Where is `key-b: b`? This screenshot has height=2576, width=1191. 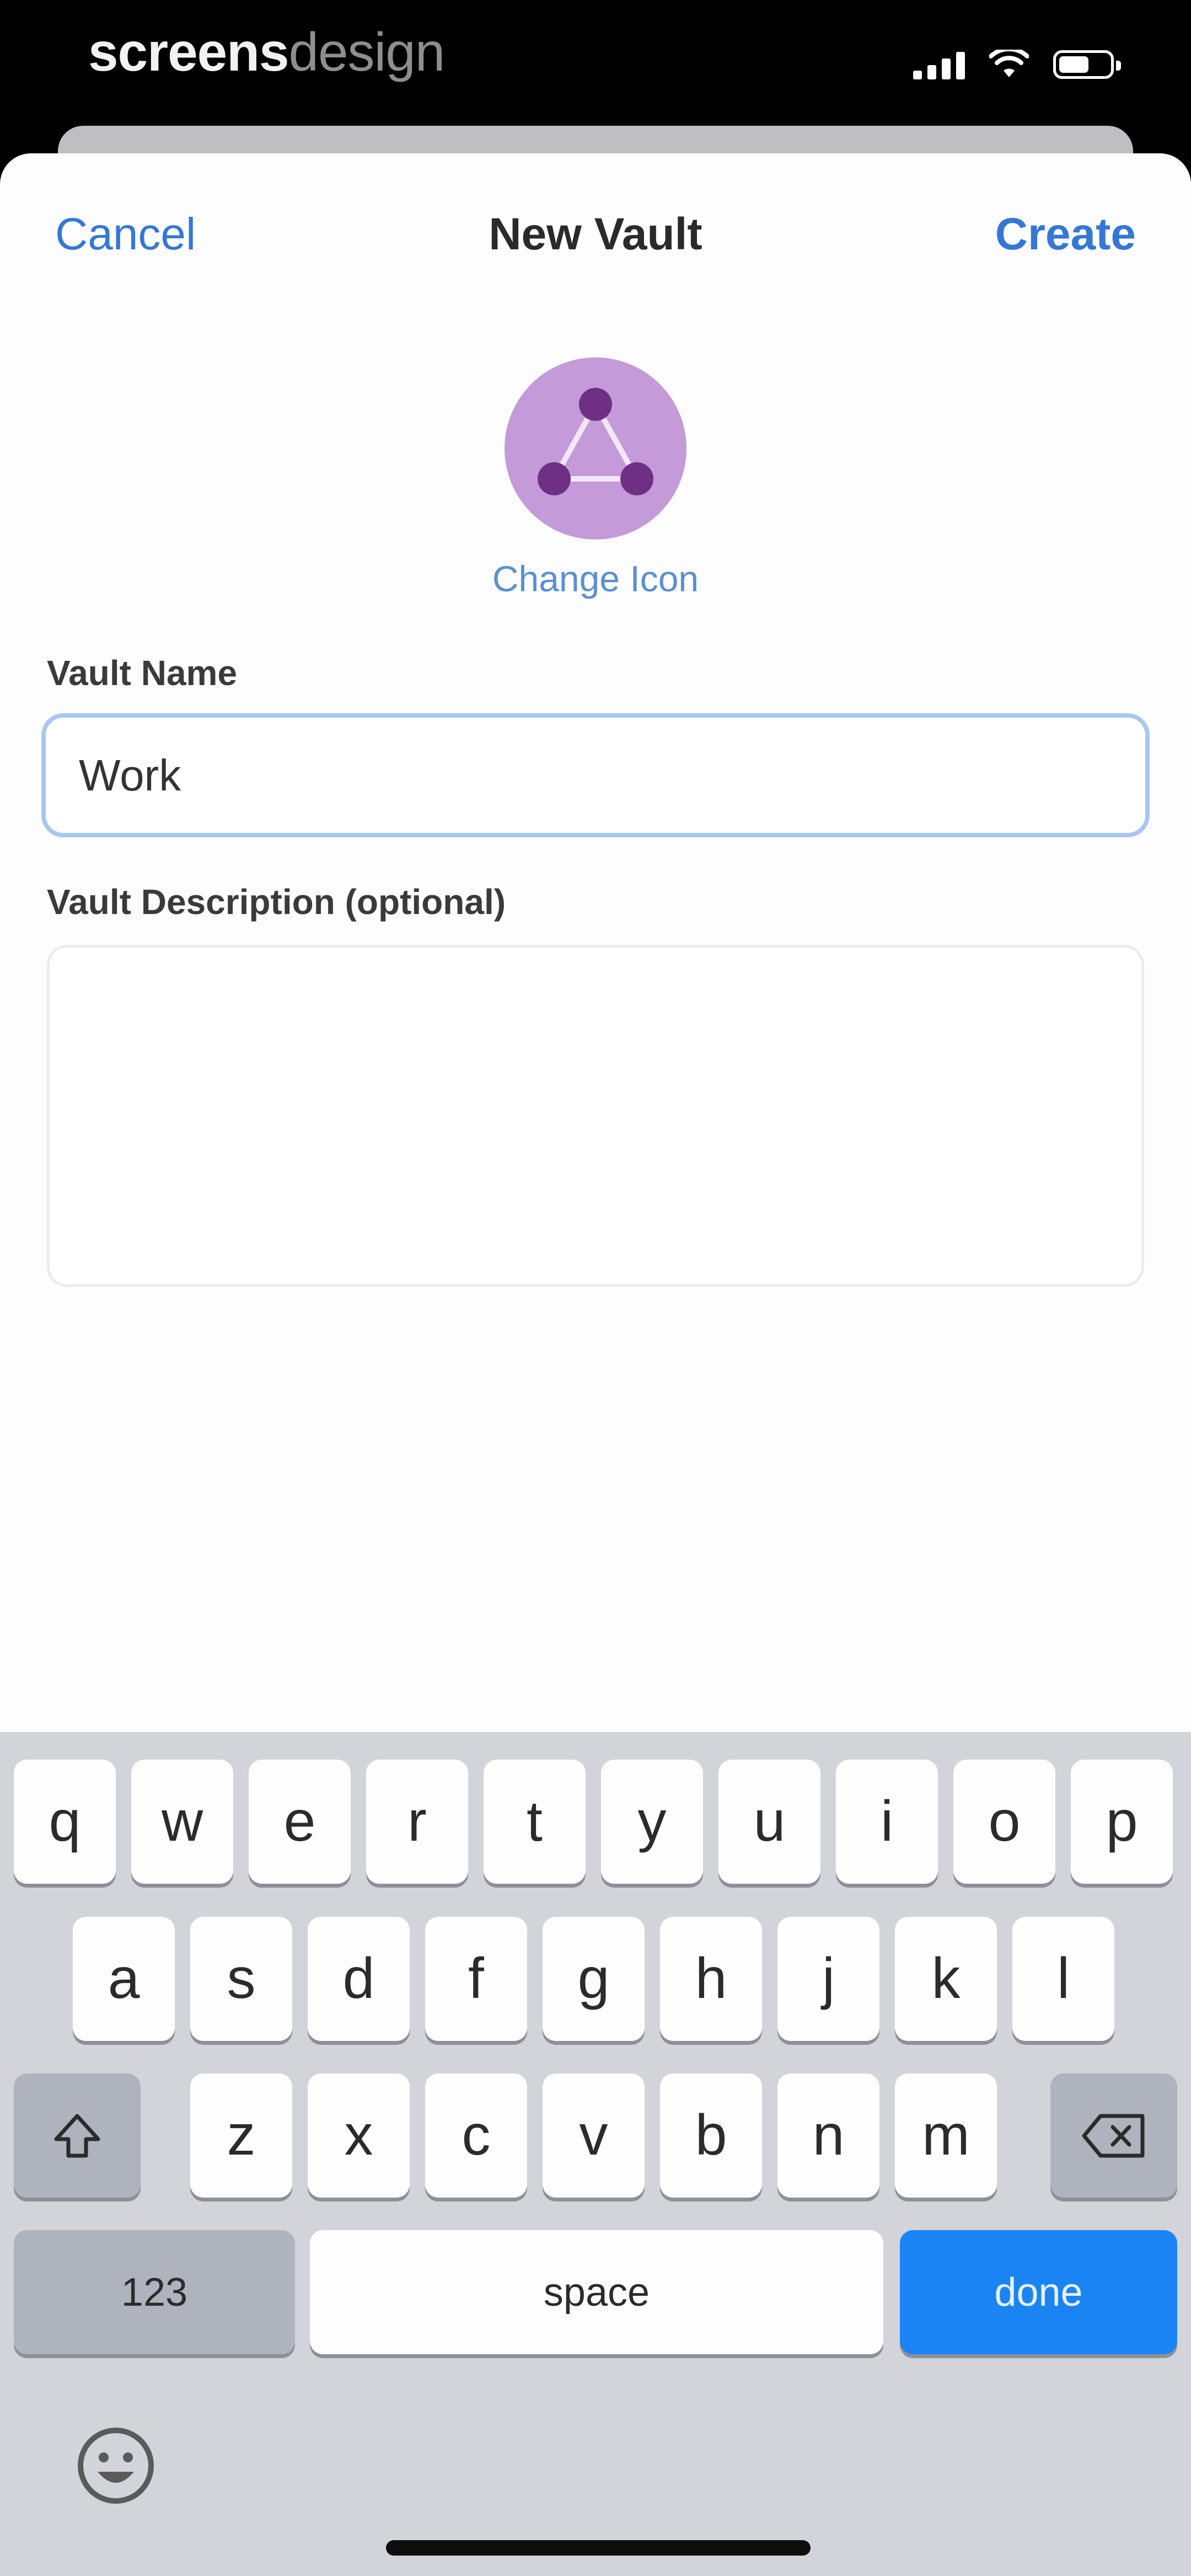 key-b: b is located at coordinates (711, 2135).